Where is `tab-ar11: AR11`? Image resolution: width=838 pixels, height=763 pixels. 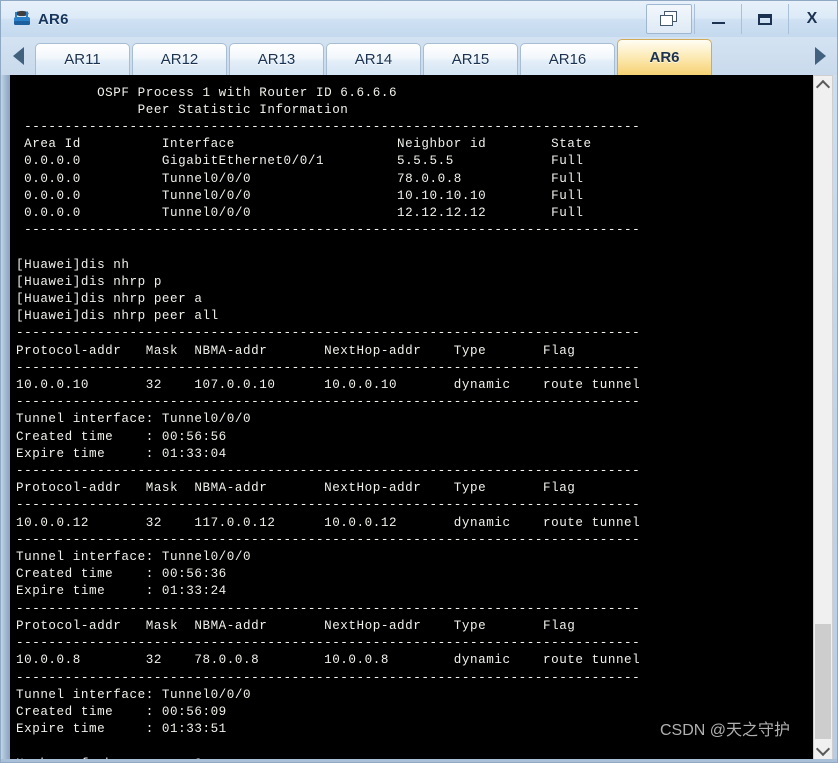 tab-ar11: AR11 is located at coordinates (82, 59).